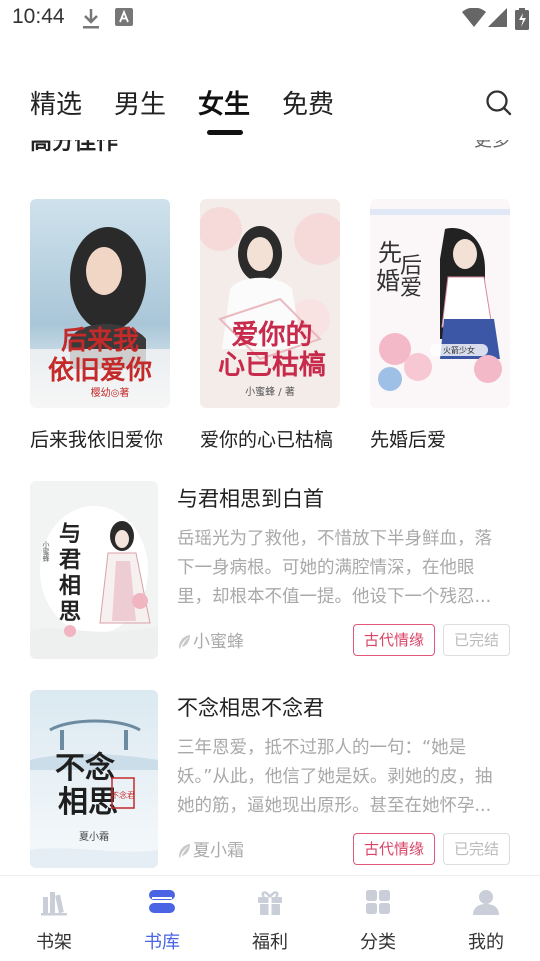  I want to click on status-time: 10:44, so click(38, 16).